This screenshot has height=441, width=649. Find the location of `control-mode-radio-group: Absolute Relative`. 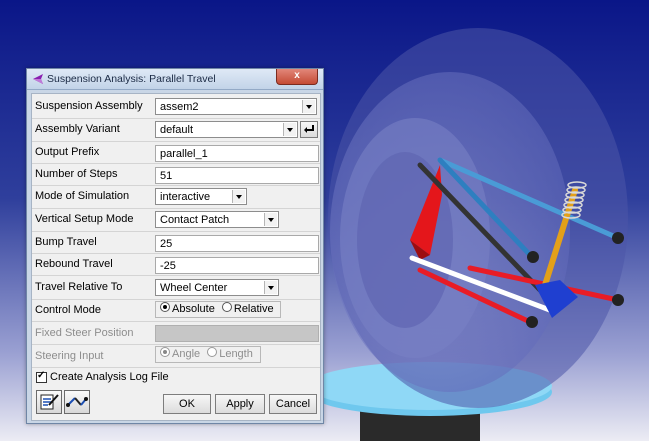

control-mode-radio-group: Absolute Relative is located at coordinates (218, 309).